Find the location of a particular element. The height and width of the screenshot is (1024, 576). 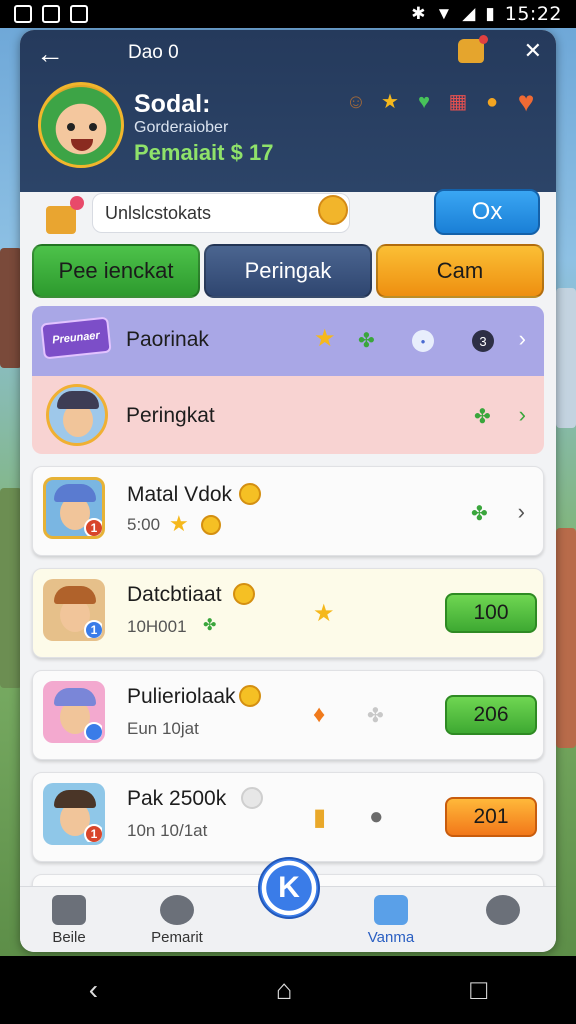

bluetooth-icon: ✱ is located at coordinates (418, 13).